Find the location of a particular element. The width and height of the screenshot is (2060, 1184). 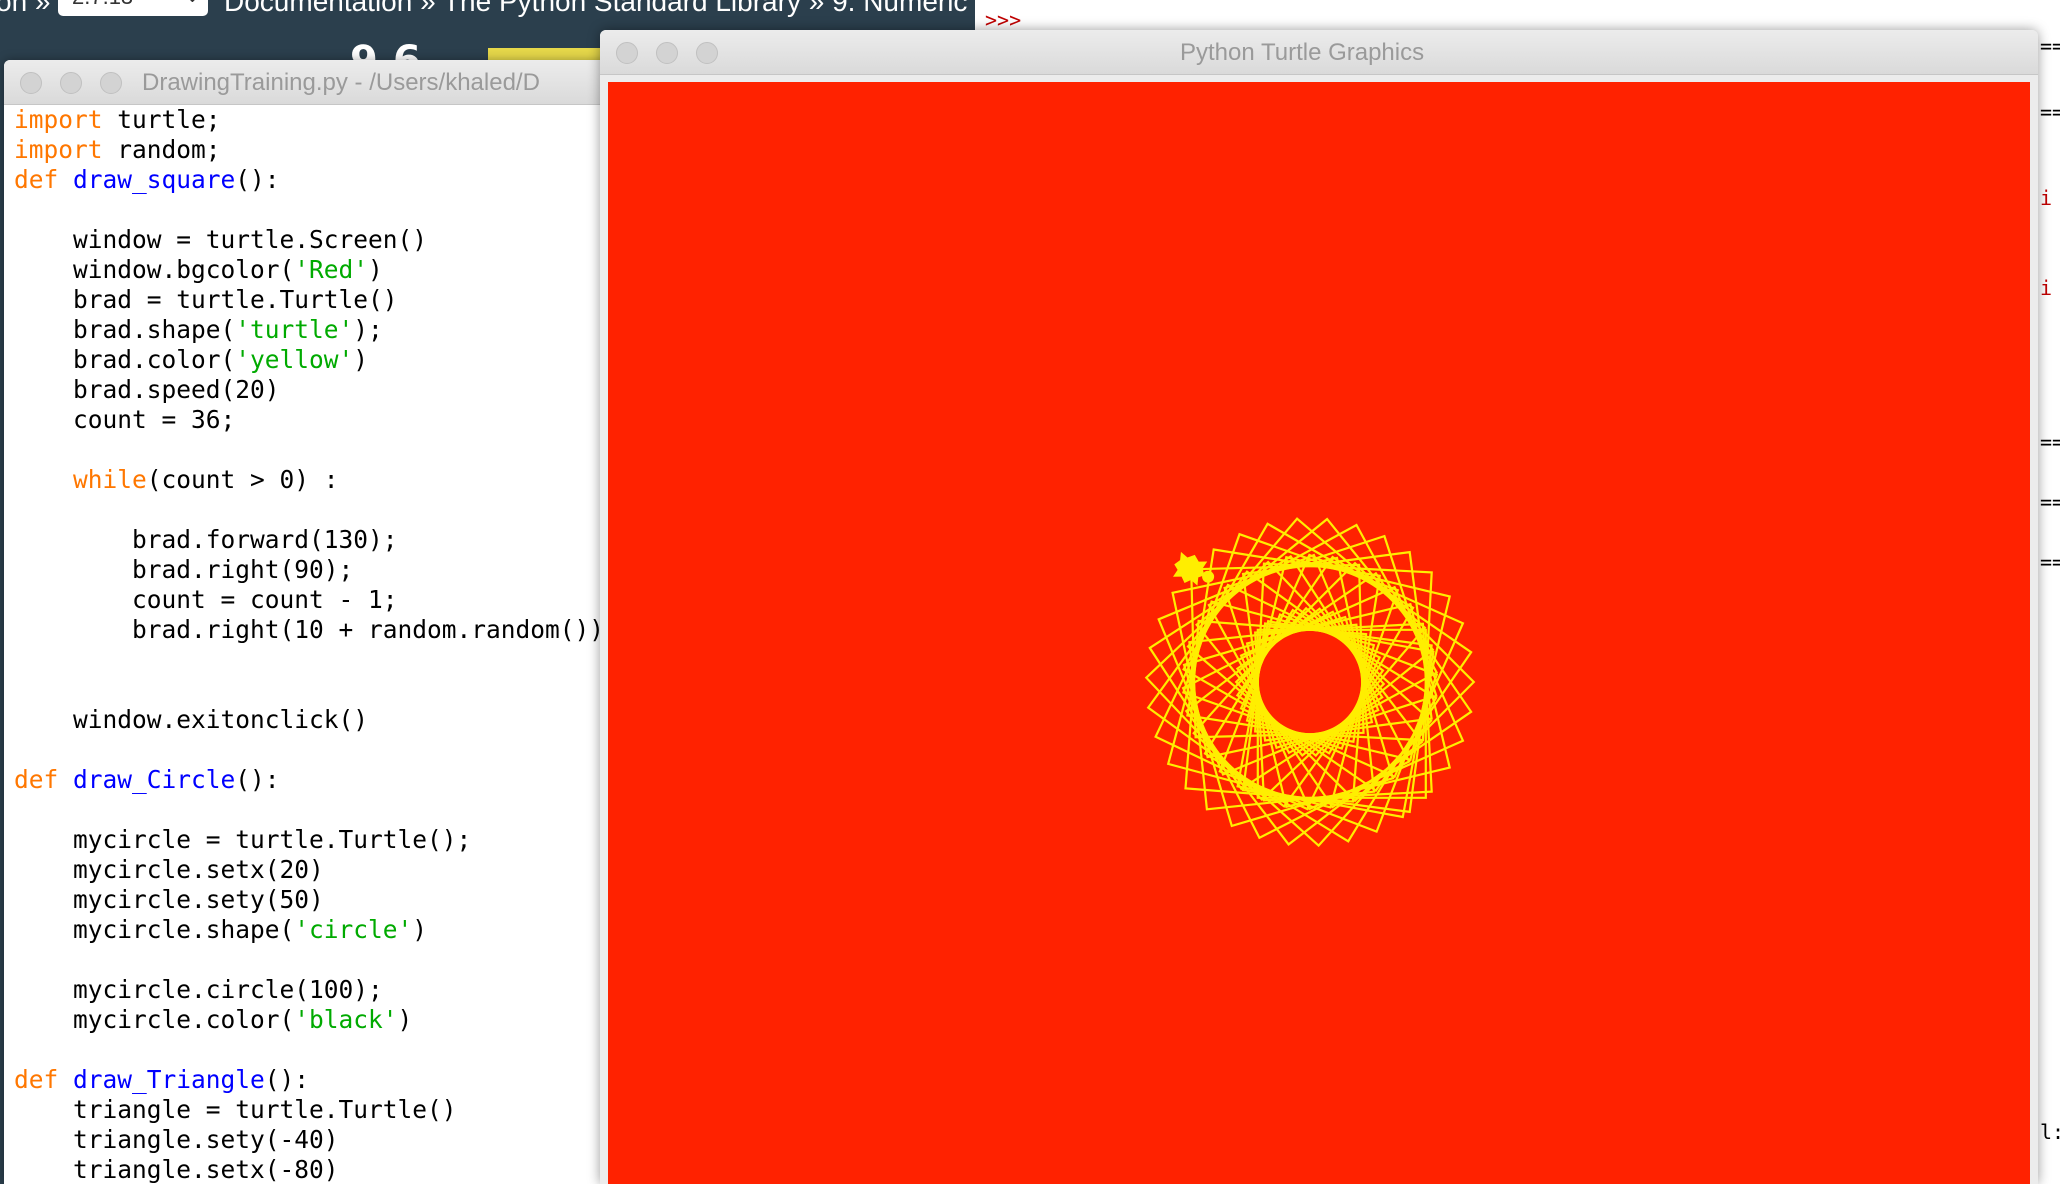

code-line: triangle.sety(-40) is located at coordinates (309, 1140).